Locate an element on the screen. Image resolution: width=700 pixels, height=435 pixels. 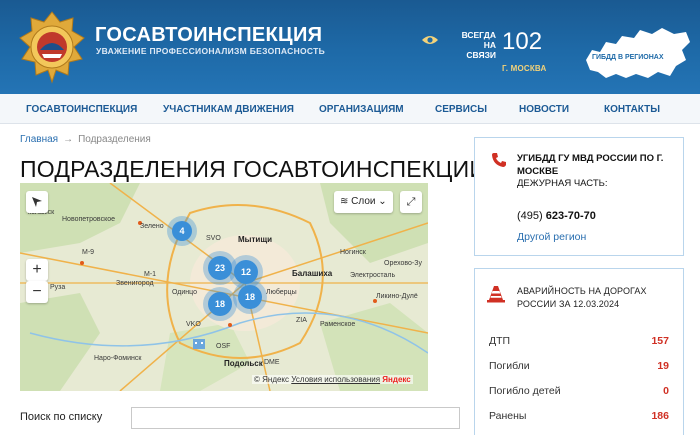
department-name: УГИБДД ГУ МВД РОССИИ ПО Г. МОСКВЕ is located at coordinates (590, 165).